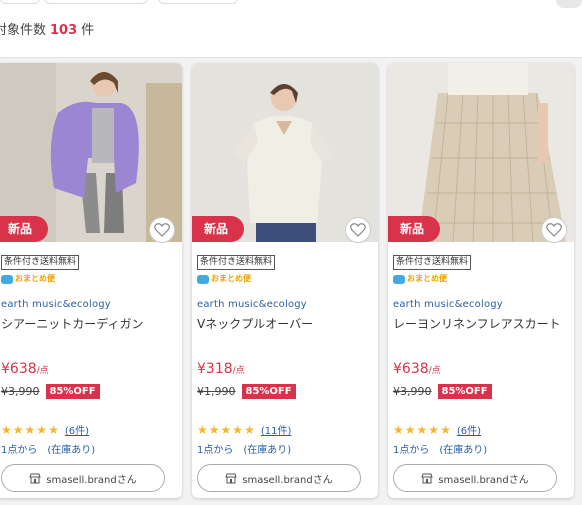  I want to click on result-count-unit: 件, so click(88, 30).